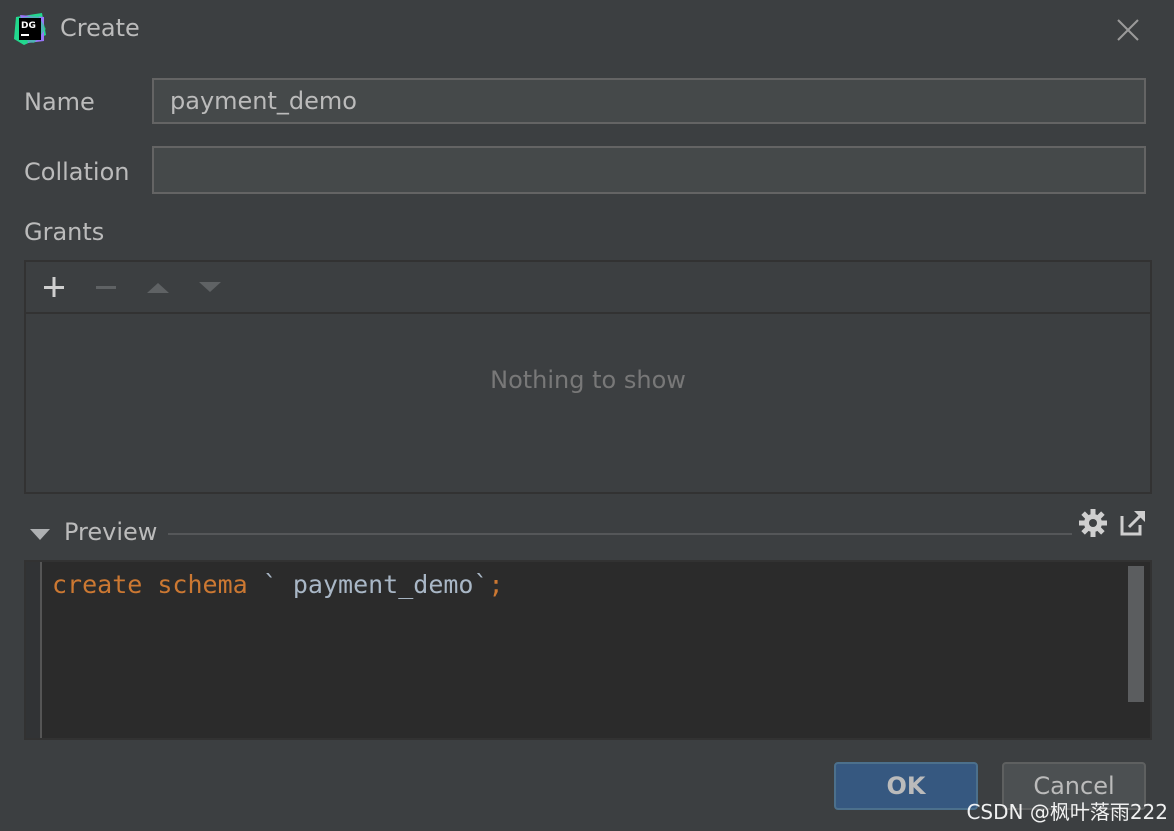 This screenshot has width=1174, height=831. I want to click on sql-terminator: ;, so click(496, 584).